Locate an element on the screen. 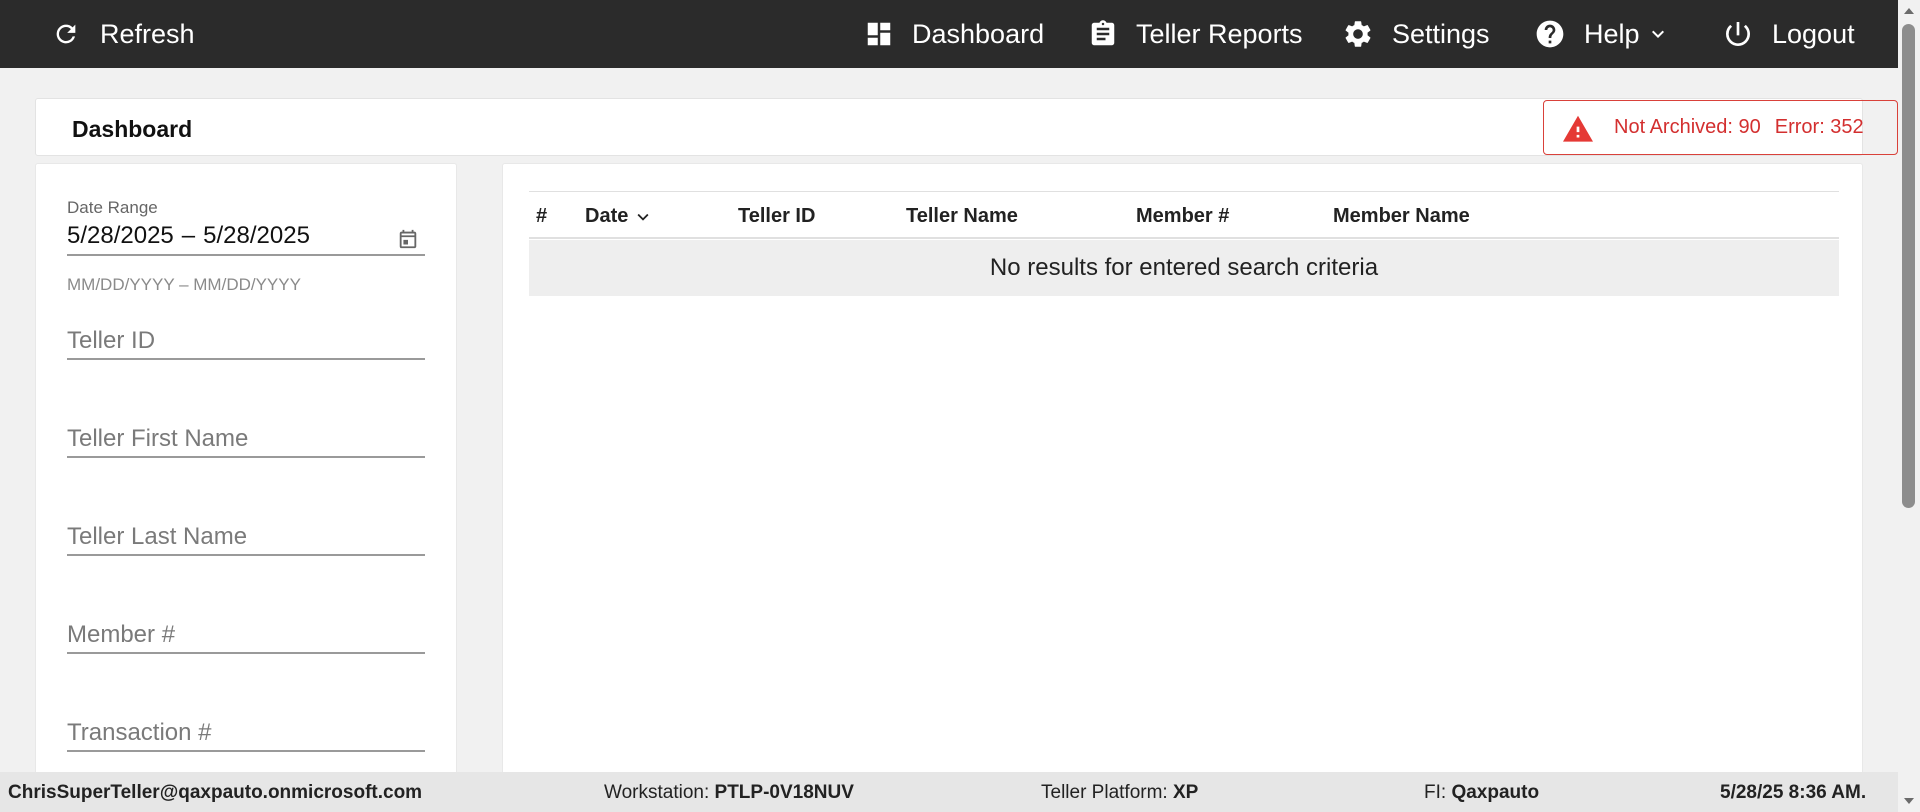 This screenshot has width=1920, height=812. status-fi: FI: Qaxpauto is located at coordinates (1481, 793).